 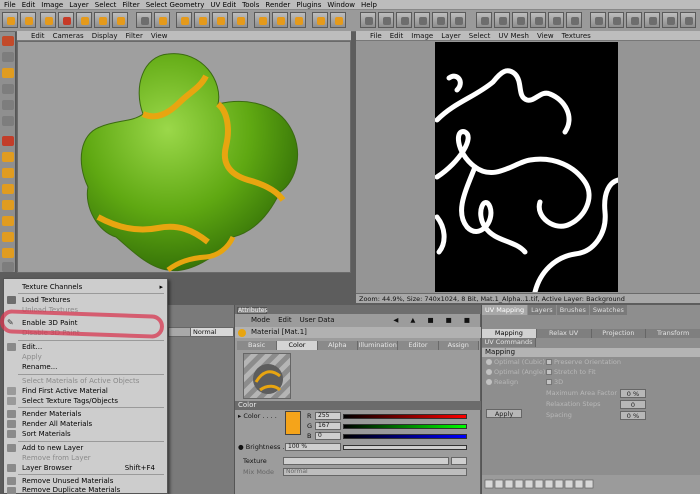 What do you see at coordinates (422, 20) in the screenshot?
I see `uv-points-icon` at bounding box center [422, 20].